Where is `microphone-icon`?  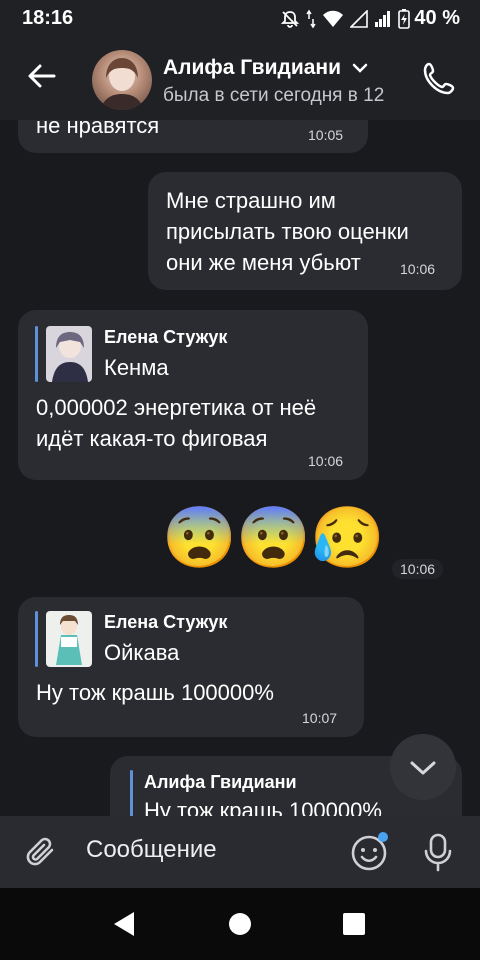
microphone-icon is located at coordinates (438, 852).